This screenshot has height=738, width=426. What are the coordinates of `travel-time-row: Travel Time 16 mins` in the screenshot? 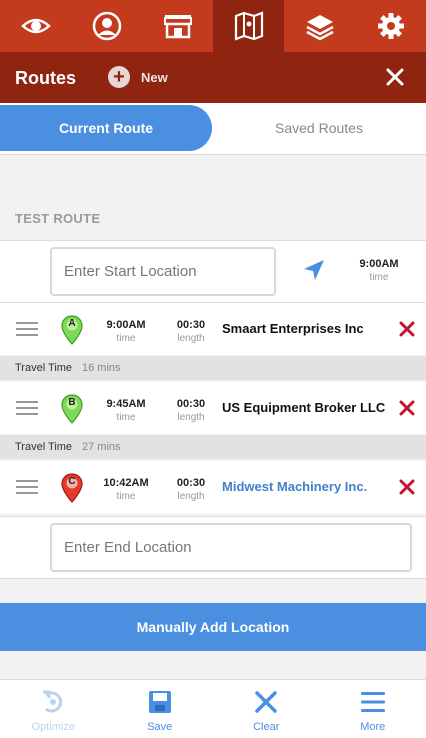 It's located at (213, 368).